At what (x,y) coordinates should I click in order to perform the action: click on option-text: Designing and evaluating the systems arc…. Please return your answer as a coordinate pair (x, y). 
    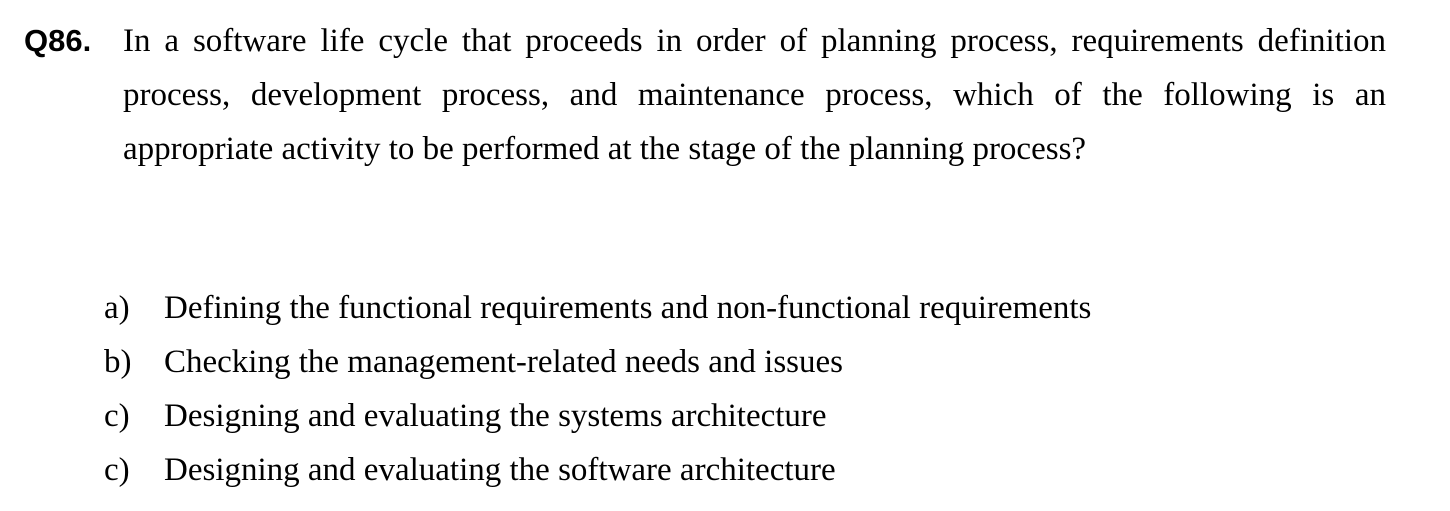
    Looking at the image, I should click on (495, 416).